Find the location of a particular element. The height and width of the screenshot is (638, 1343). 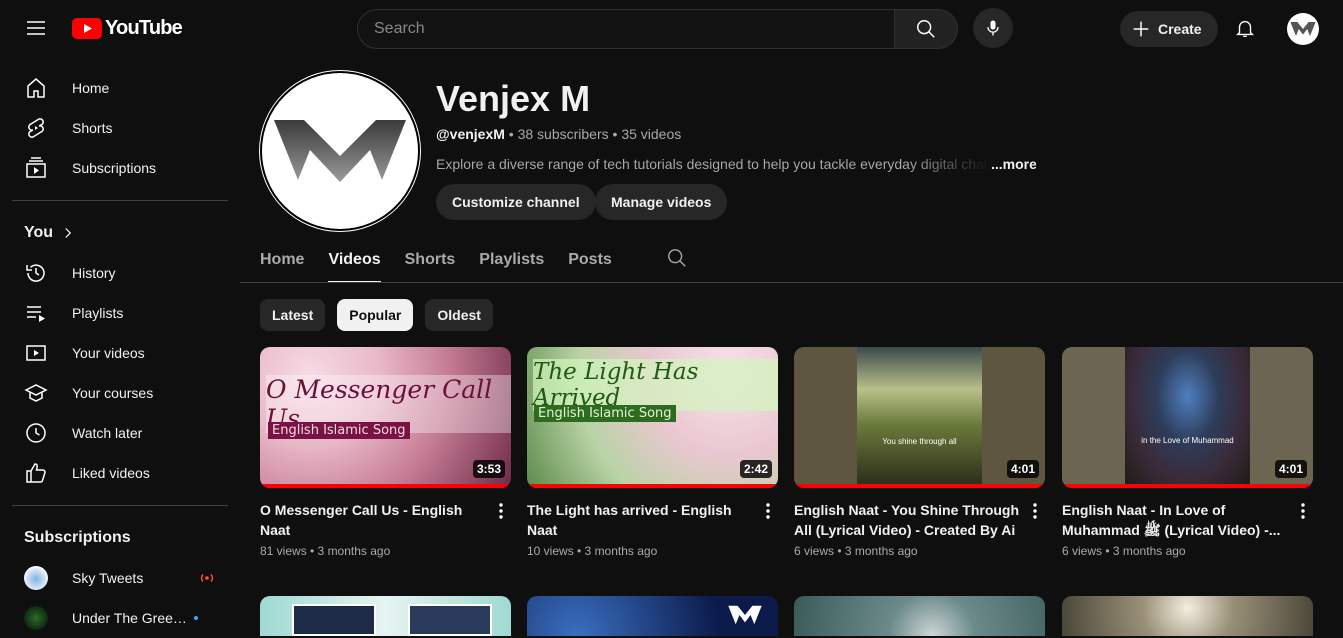

like-icon is located at coordinates (36, 473).